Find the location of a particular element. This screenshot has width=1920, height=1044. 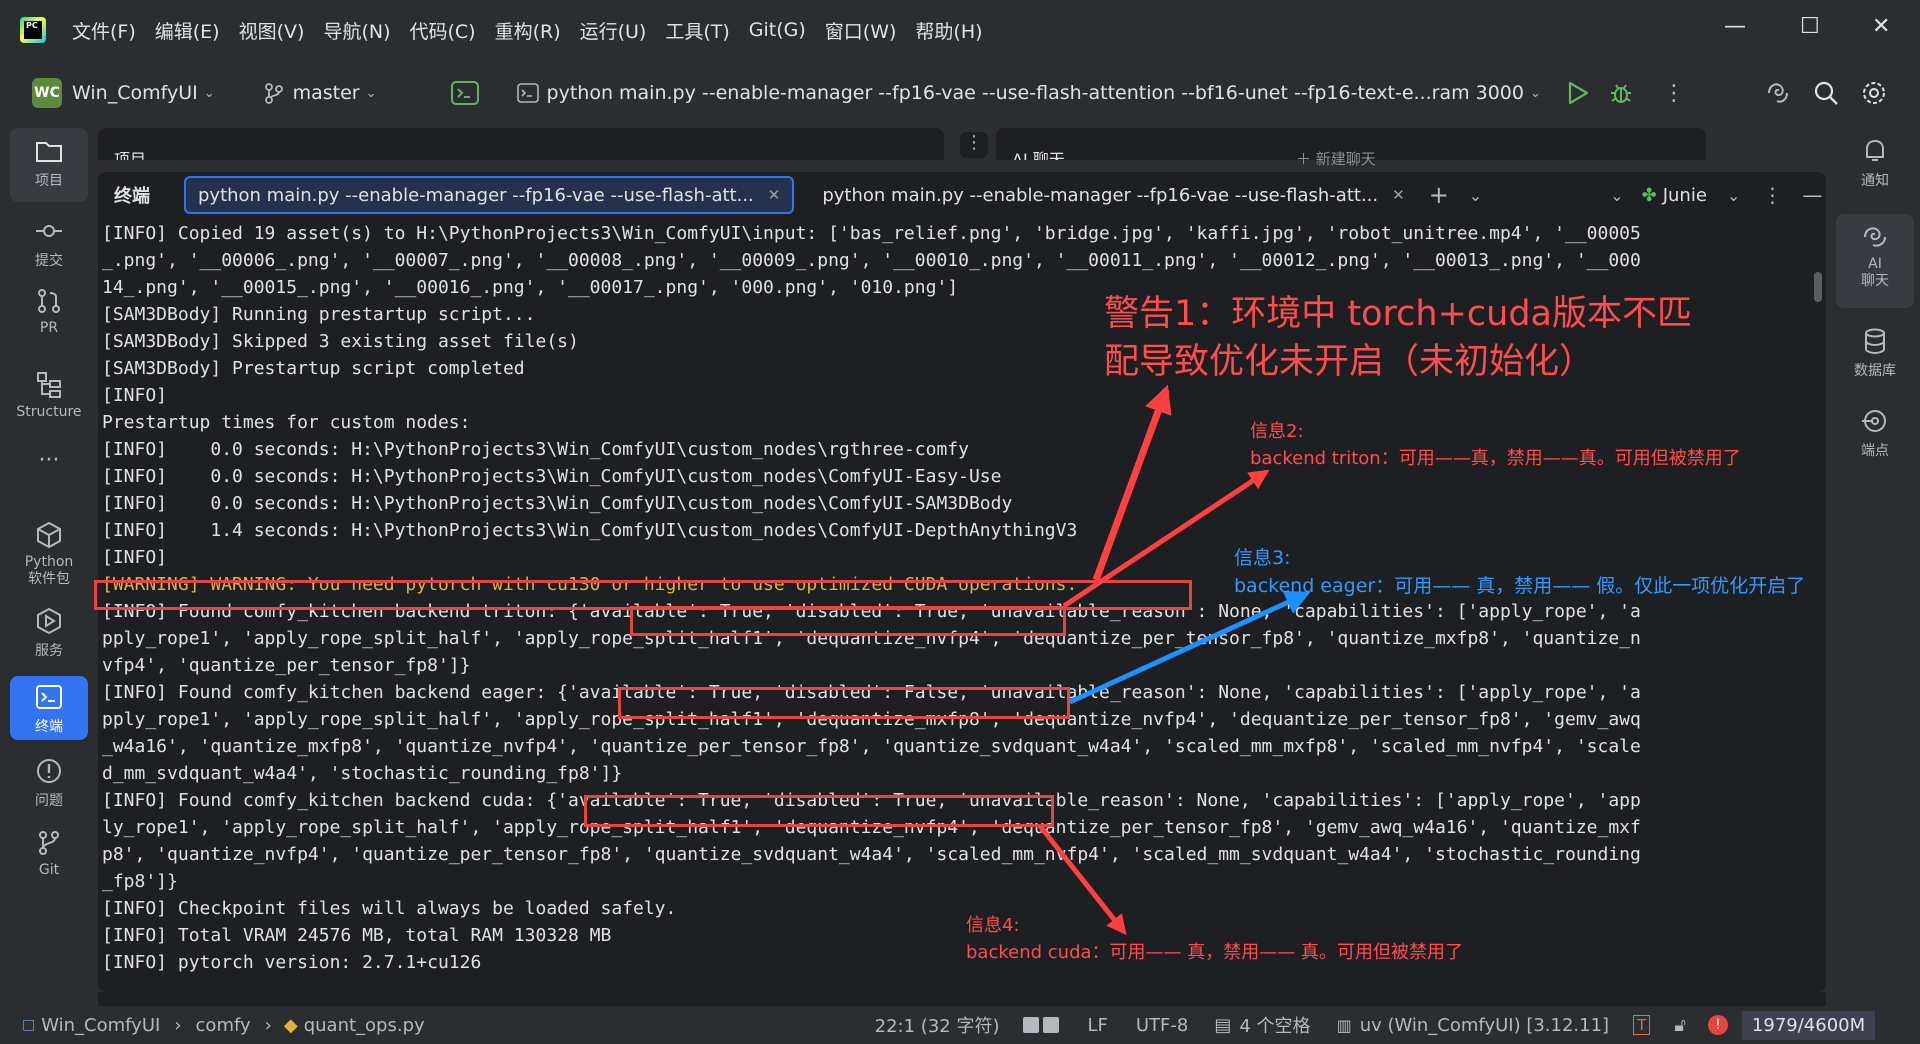

menu-run: 运行(U) is located at coordinates (613, 30).